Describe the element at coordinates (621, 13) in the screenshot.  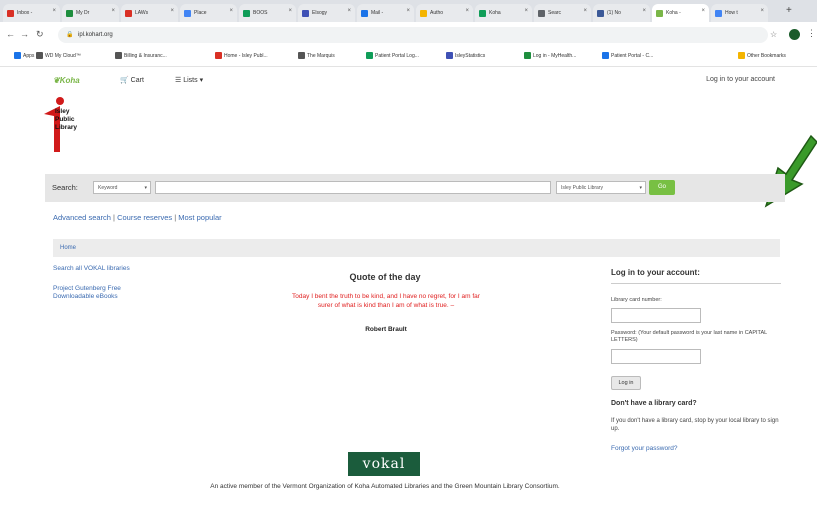
I see `browser-tab: (1) No ×` at that location.